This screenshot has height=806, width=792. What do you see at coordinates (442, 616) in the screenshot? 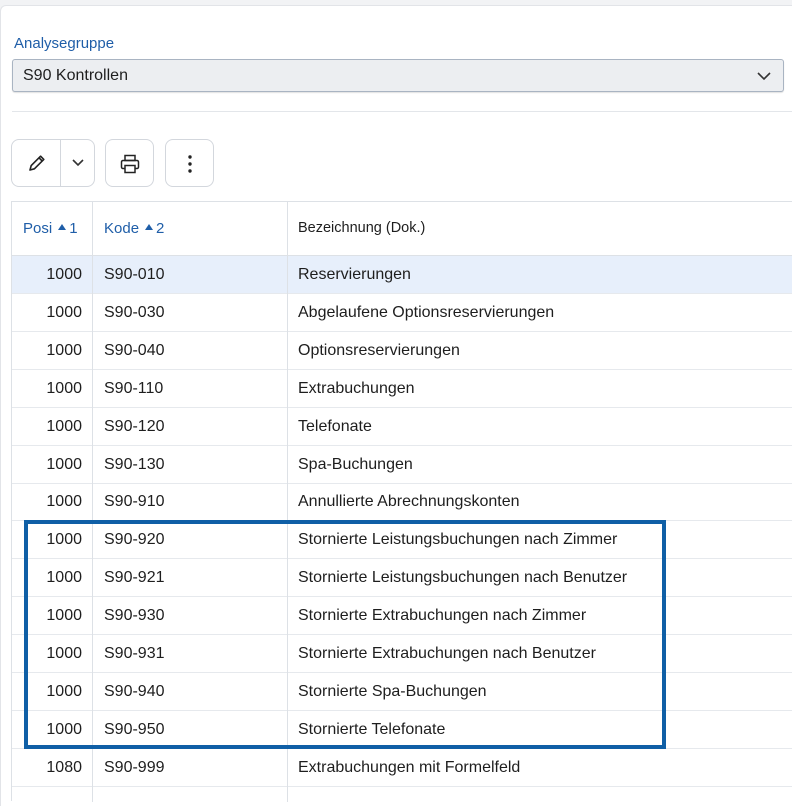
I see `cell-bezeichnung: Stornierte Extrabuchungen nach Zimmer` at bounding box center [442, 616].